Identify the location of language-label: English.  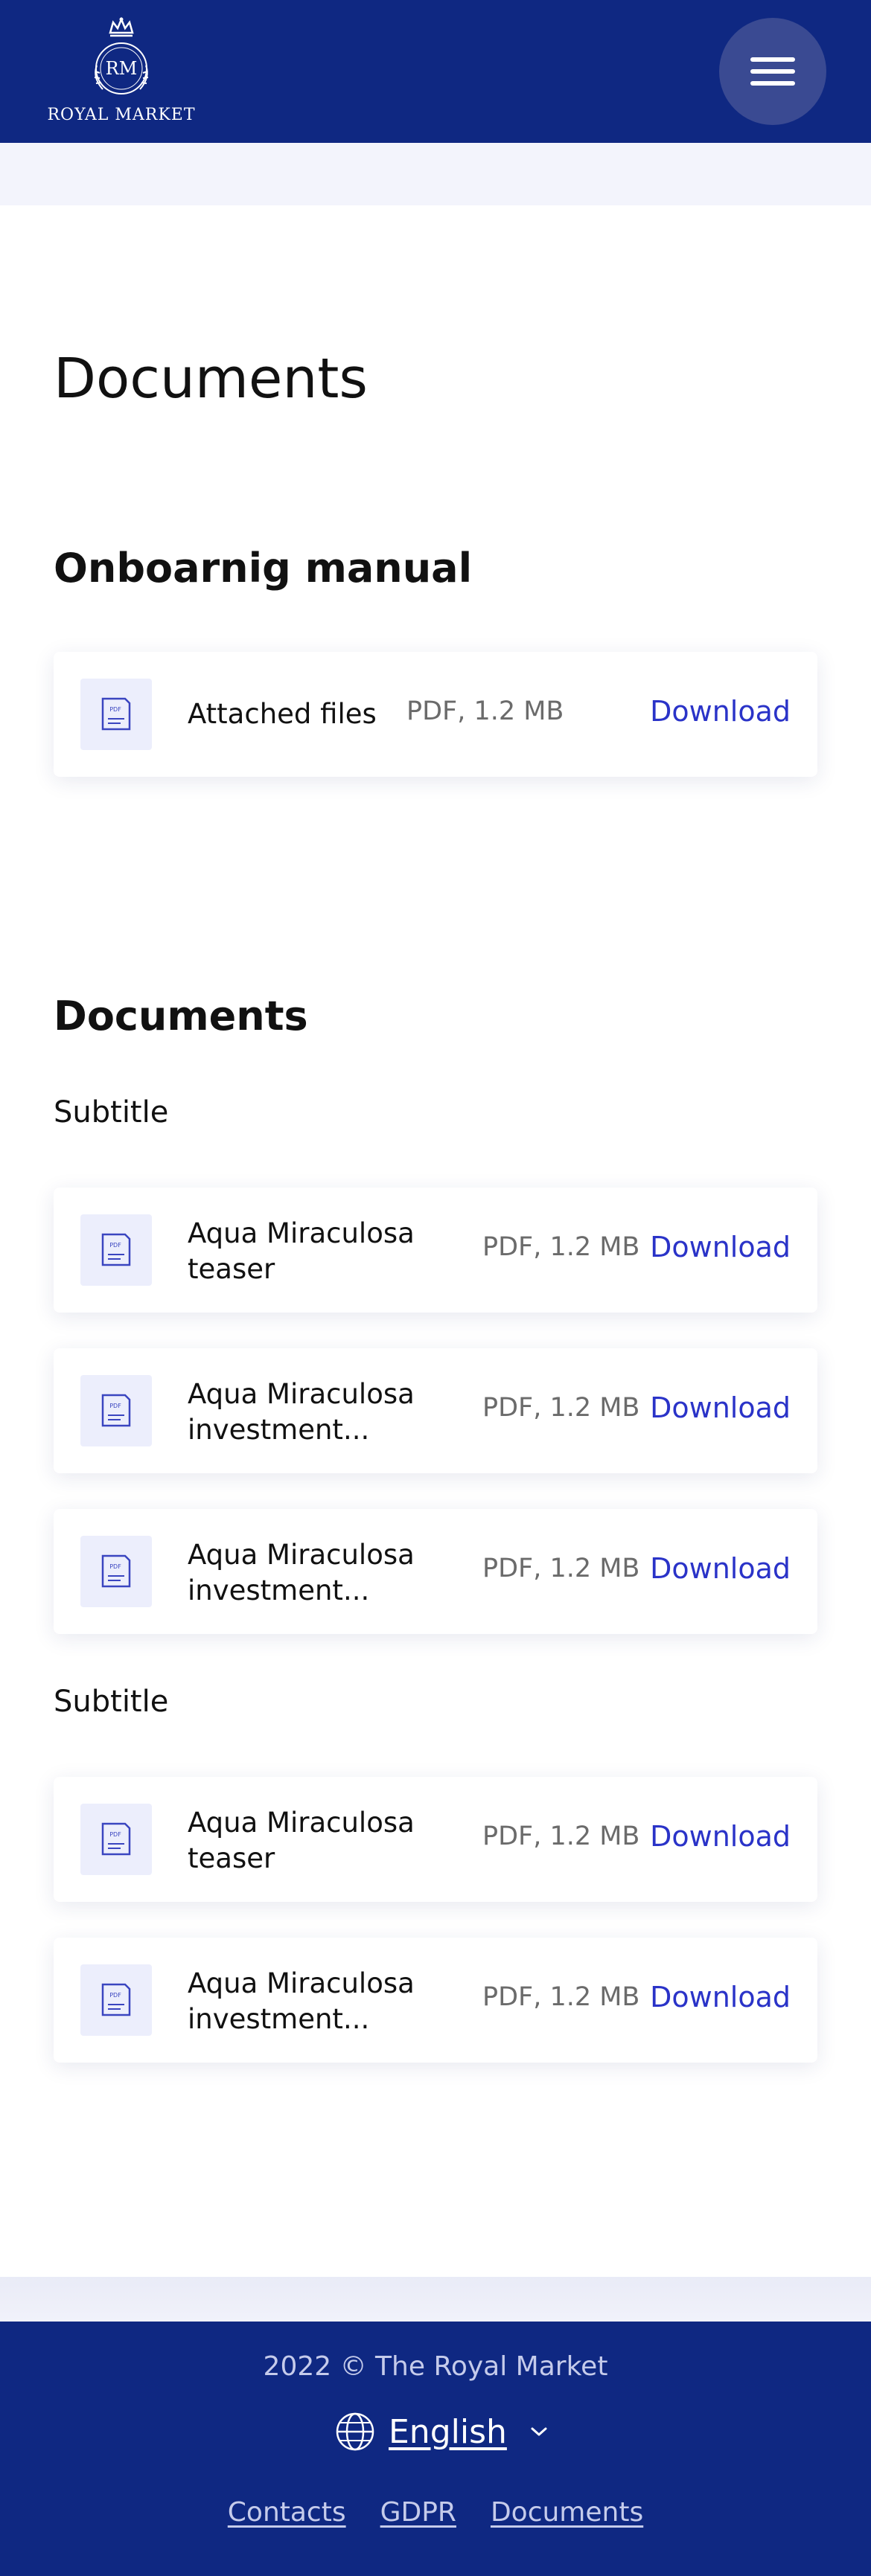
(448, 2431).